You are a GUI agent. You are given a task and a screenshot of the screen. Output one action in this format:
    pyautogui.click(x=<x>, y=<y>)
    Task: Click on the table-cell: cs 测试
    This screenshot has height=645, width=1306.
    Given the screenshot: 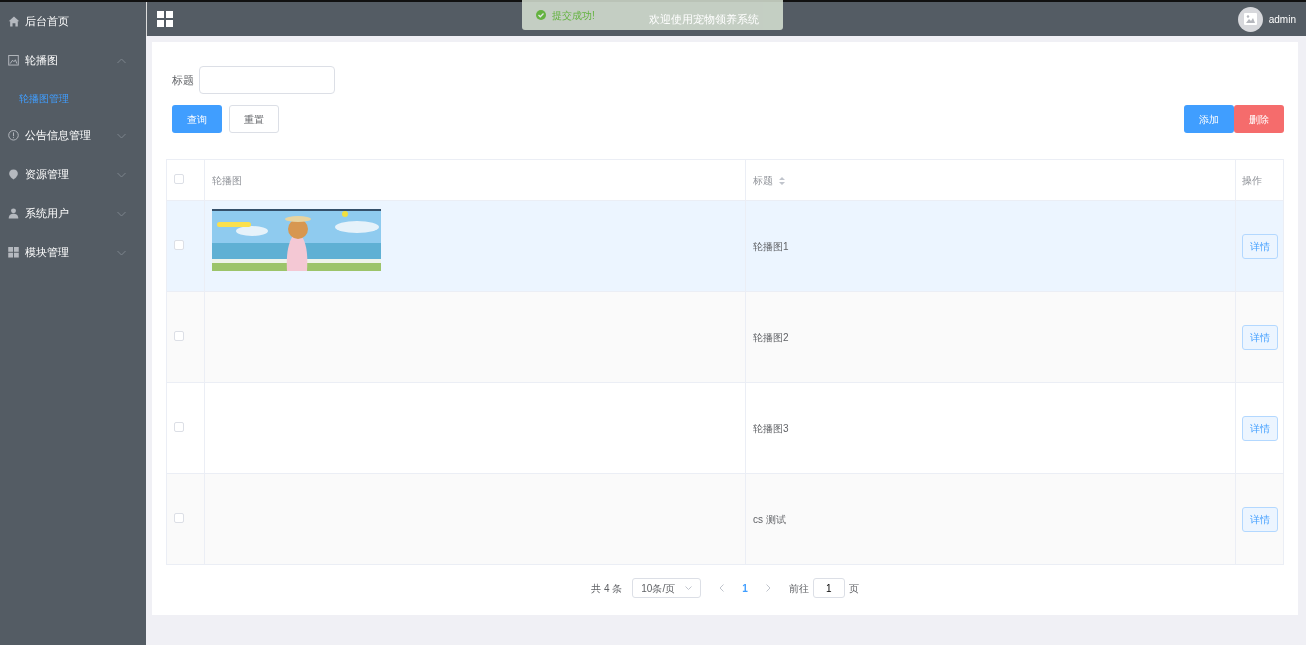 What is the action you would take?
    pyautogui.click(x=769, y=519)
    